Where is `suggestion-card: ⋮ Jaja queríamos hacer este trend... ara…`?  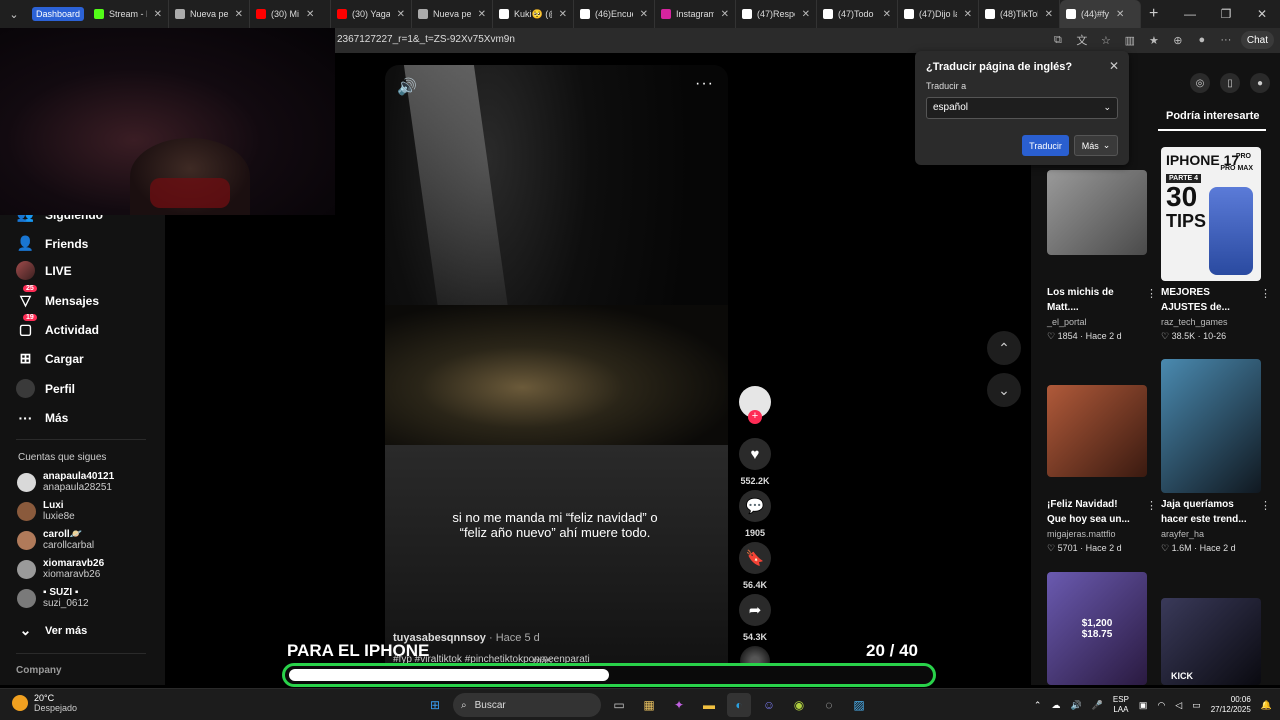
suggestion-card: ⋮ Jaja queríamos hacer este trend... ara… is located at coordinates (1216, 456).